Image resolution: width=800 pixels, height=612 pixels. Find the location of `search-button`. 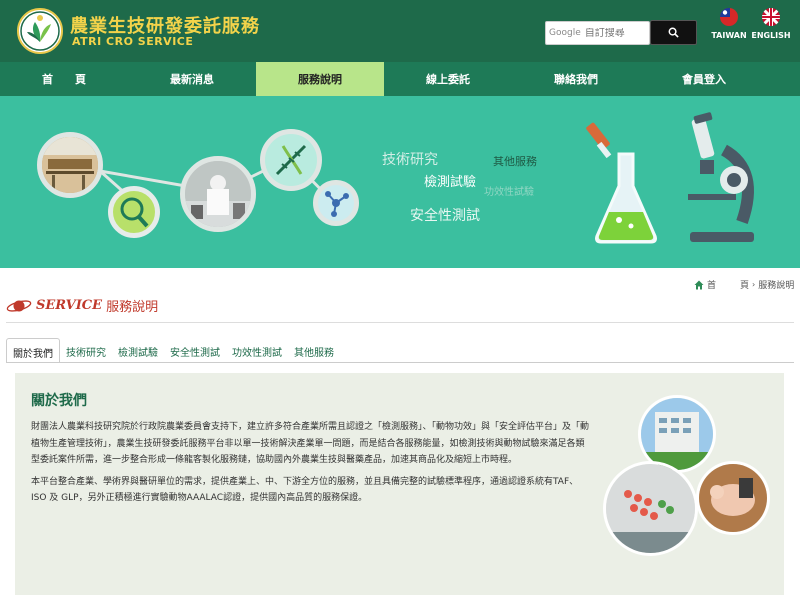

search-button is located at coordinates (673, 32).